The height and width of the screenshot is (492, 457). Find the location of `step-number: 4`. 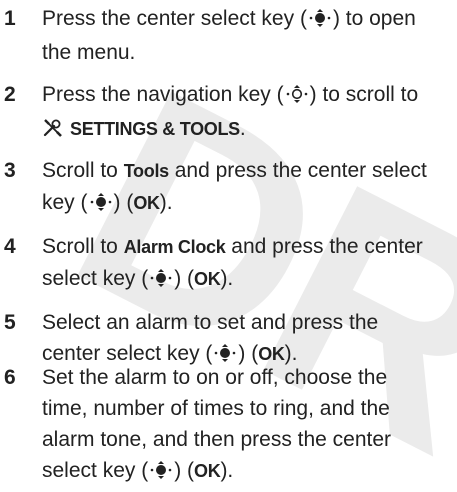

step-number: 4 is located at coordinates (10, 246).